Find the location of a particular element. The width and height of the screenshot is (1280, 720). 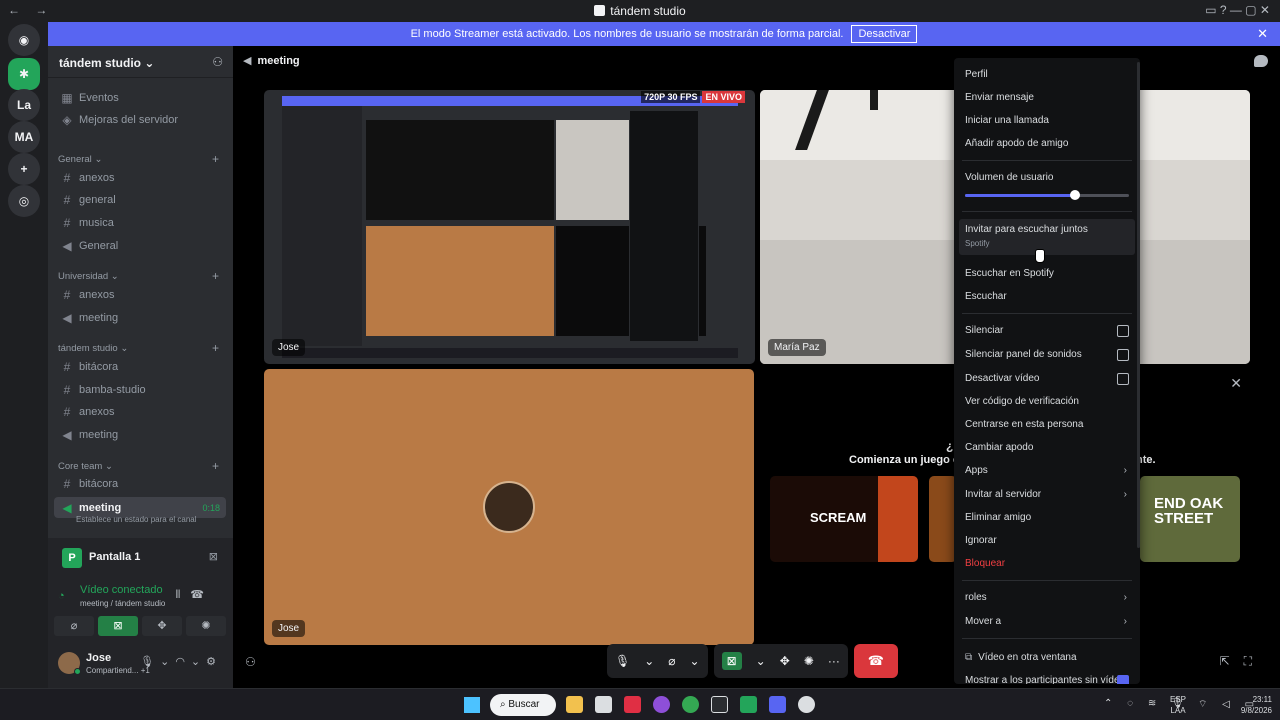

noise-and-disconnect-icons: ⫴☎ is located at coordinates (195, 595).